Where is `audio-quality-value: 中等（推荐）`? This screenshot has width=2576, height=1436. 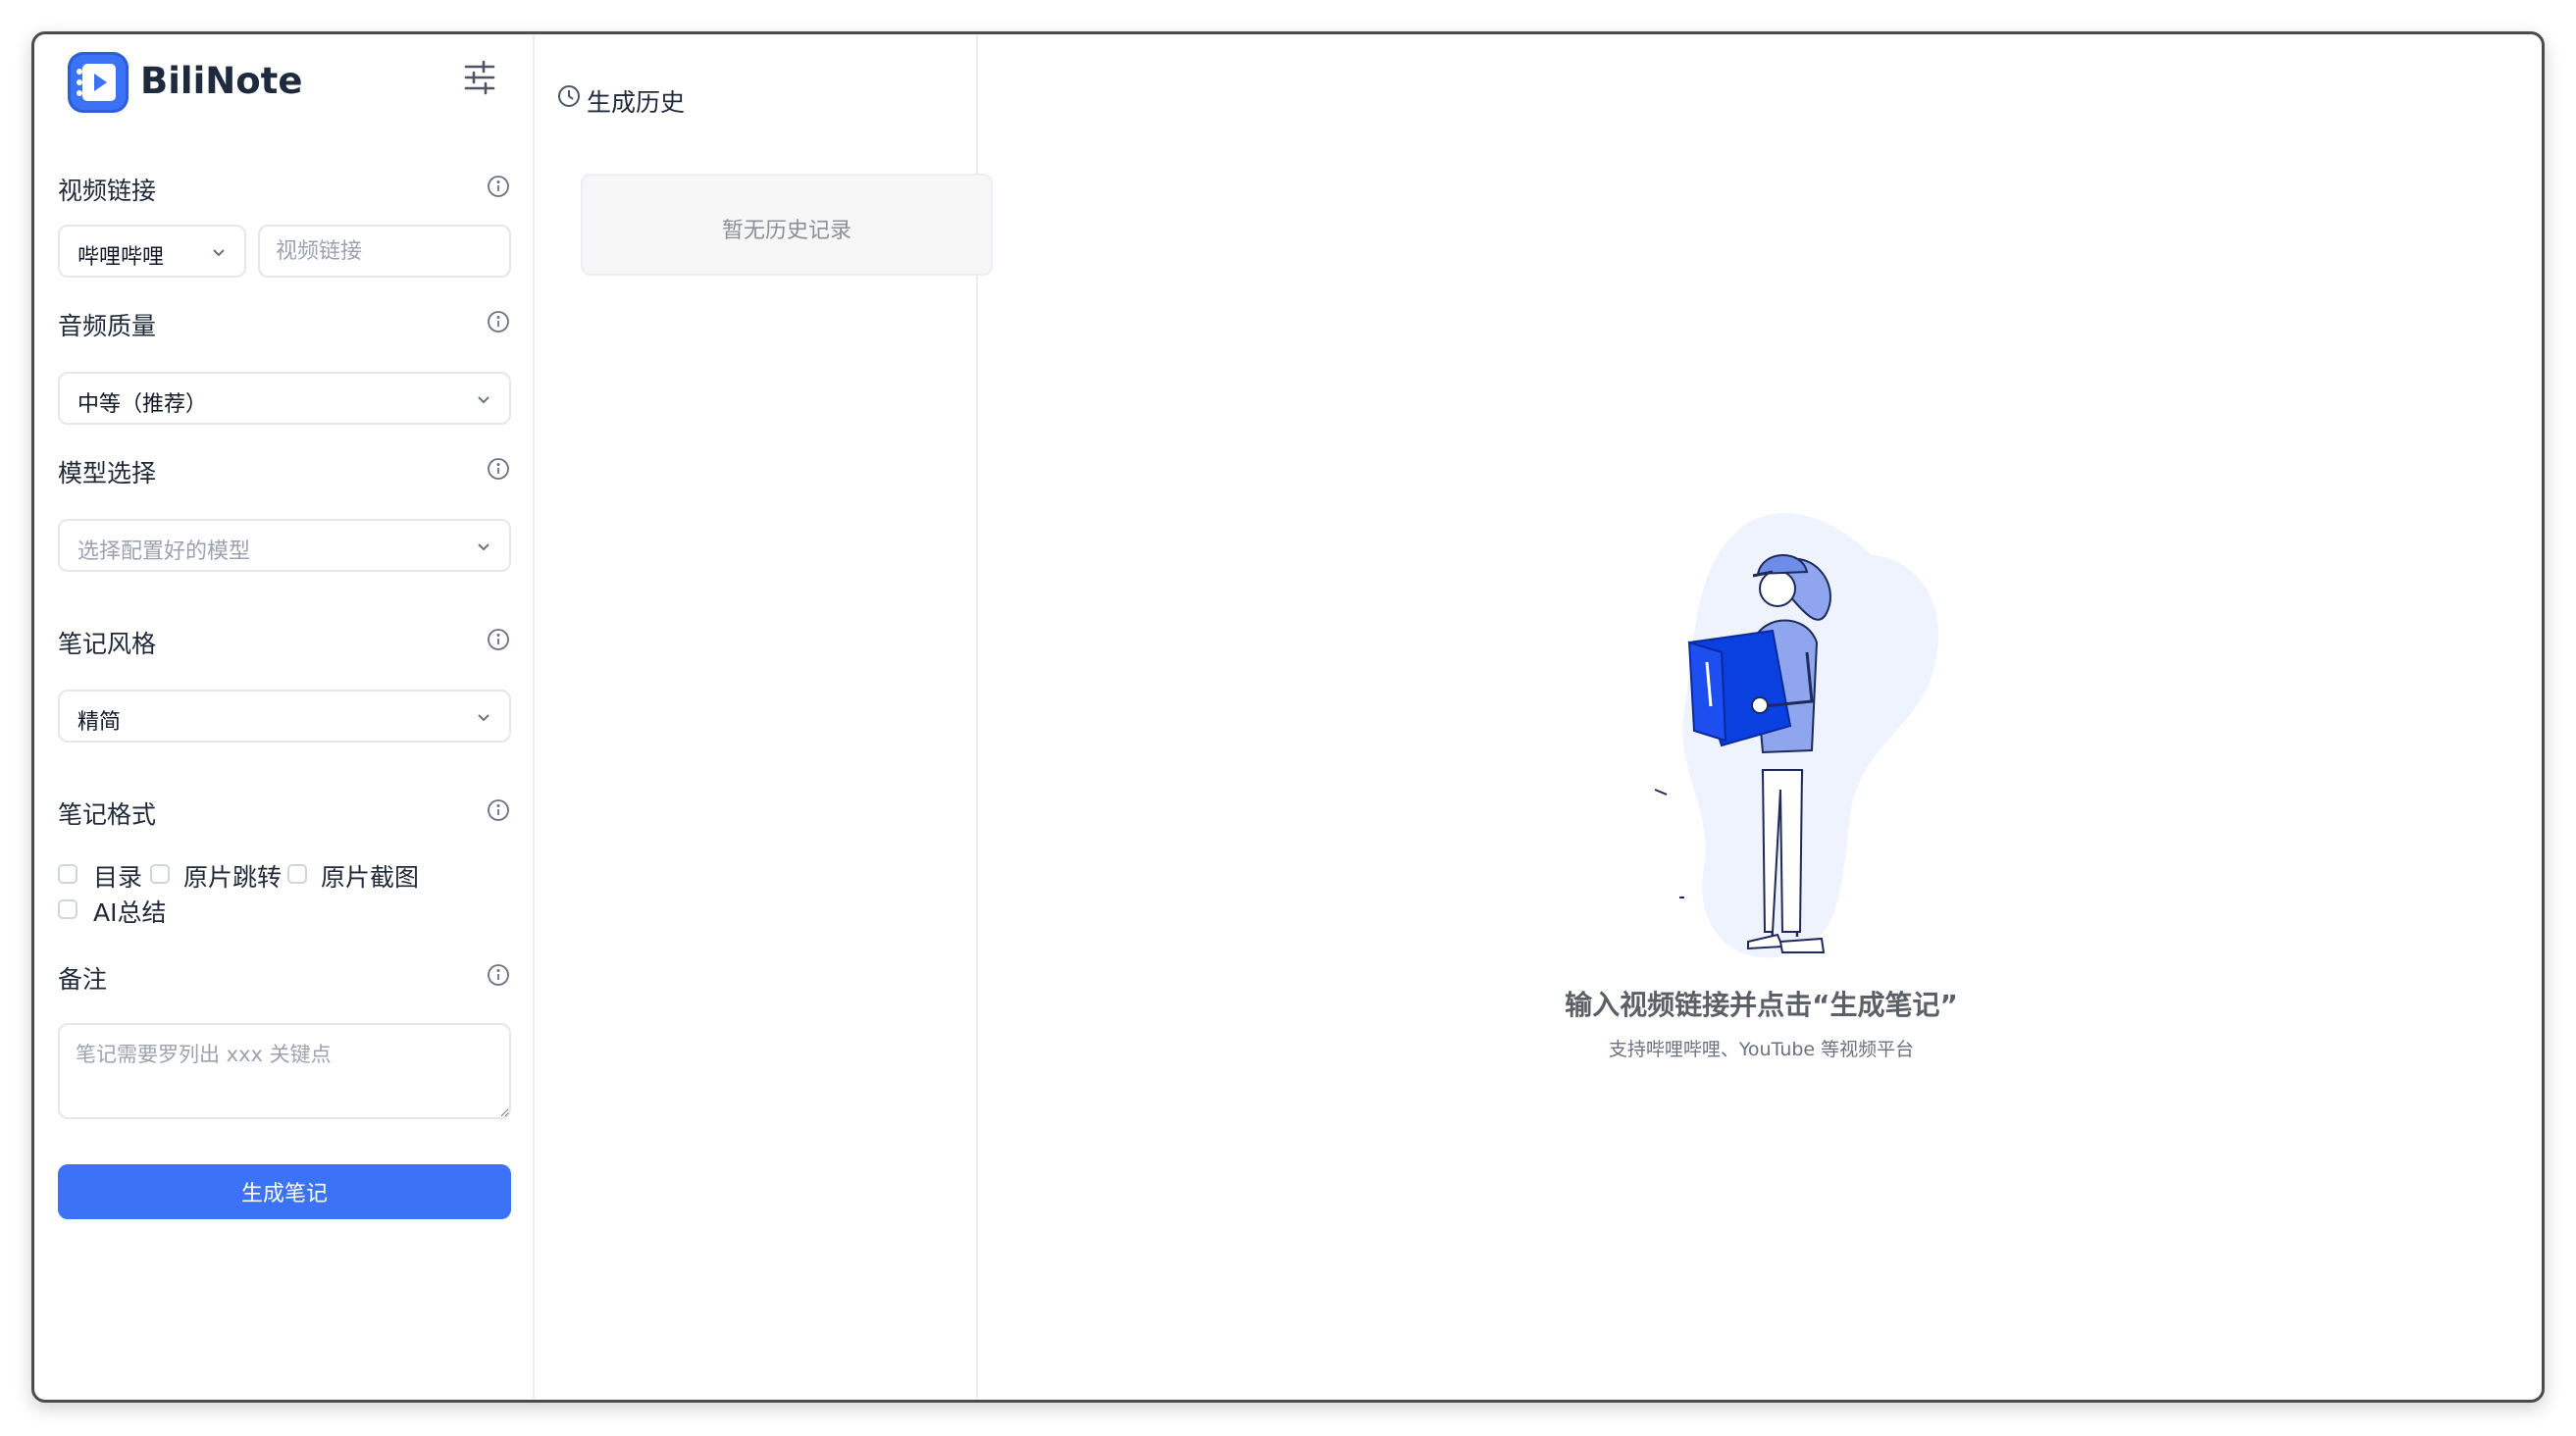
audio-quality-value: 中等（推荐） is located at coordinates (142, 404).